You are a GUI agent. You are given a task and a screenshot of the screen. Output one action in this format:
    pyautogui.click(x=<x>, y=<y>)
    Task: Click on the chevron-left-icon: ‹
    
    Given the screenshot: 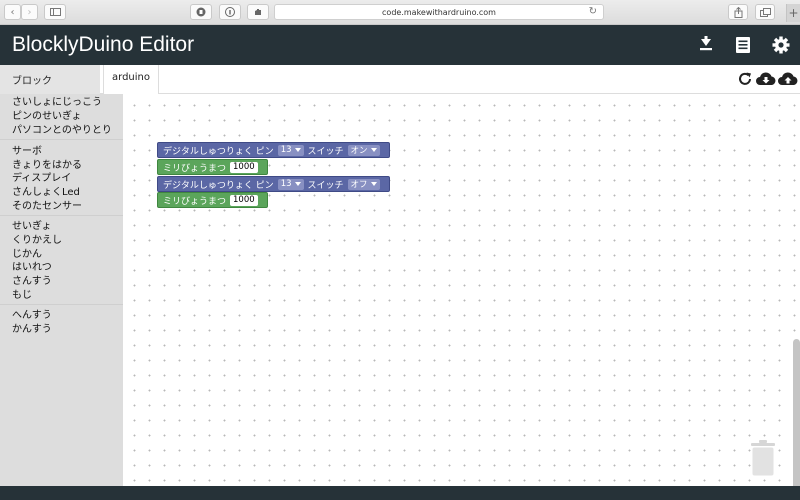 What is the action you would take?
    pyautogui.click(x=12, y=12)
    